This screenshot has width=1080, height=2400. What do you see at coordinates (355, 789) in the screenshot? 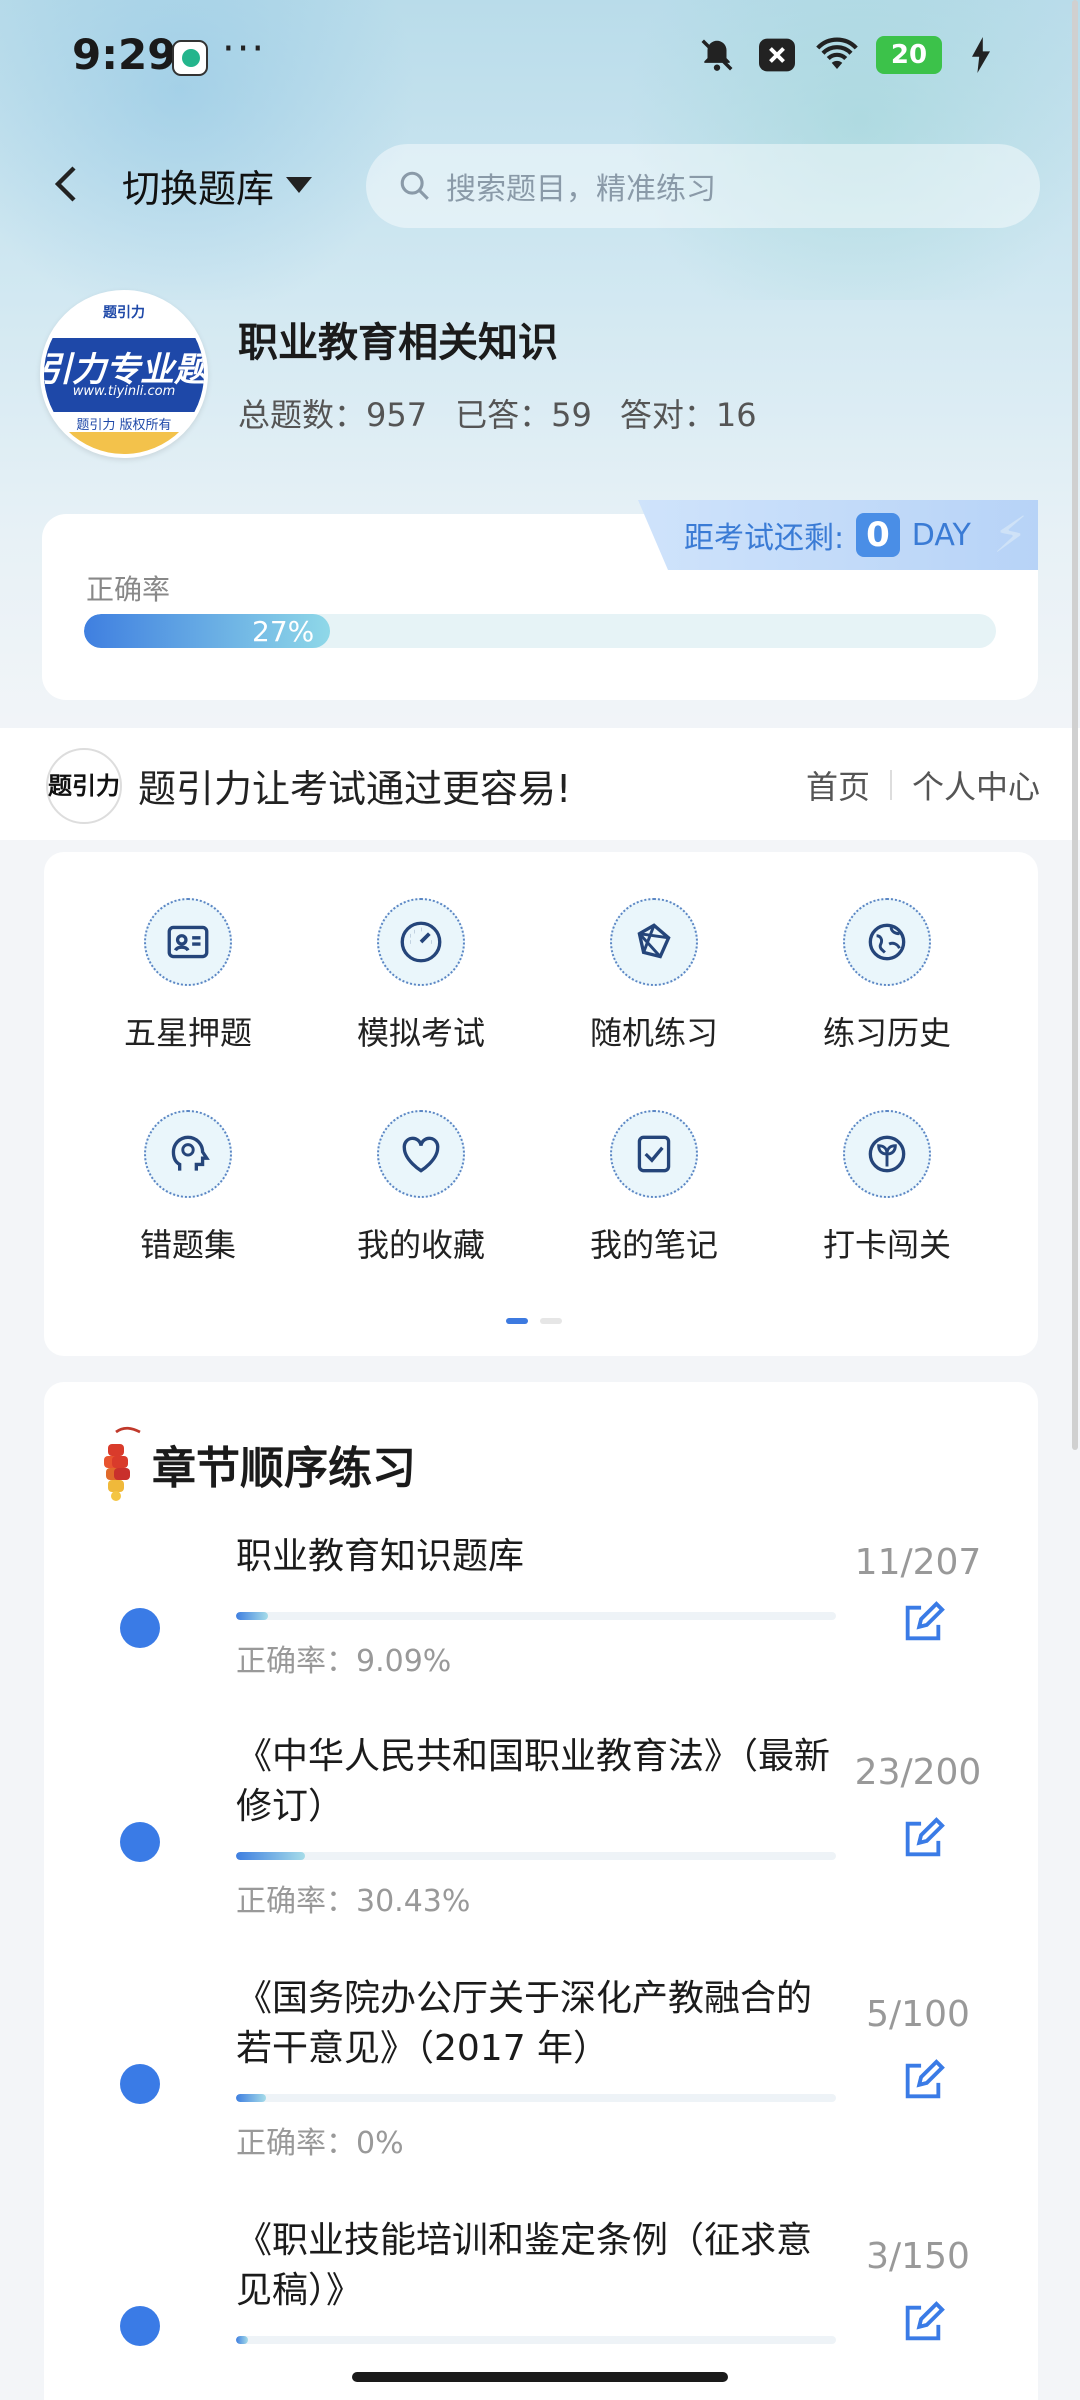
I see `slogan-text: 题引力让考试通过更容易!` at bounding box center [355, 789].